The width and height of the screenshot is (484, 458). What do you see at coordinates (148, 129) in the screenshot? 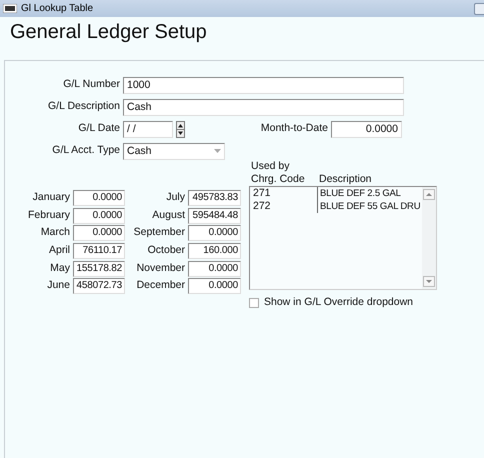
I see `date-field: / /` at bounding box center [148, 129].